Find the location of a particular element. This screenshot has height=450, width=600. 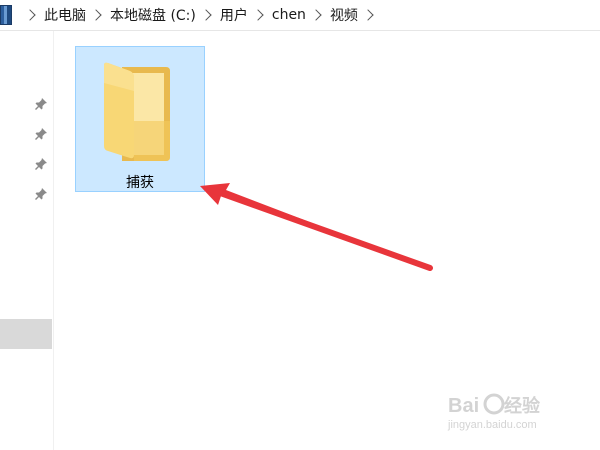

breadcrumb-item-chen: chen is located at coordinates (277, 15).